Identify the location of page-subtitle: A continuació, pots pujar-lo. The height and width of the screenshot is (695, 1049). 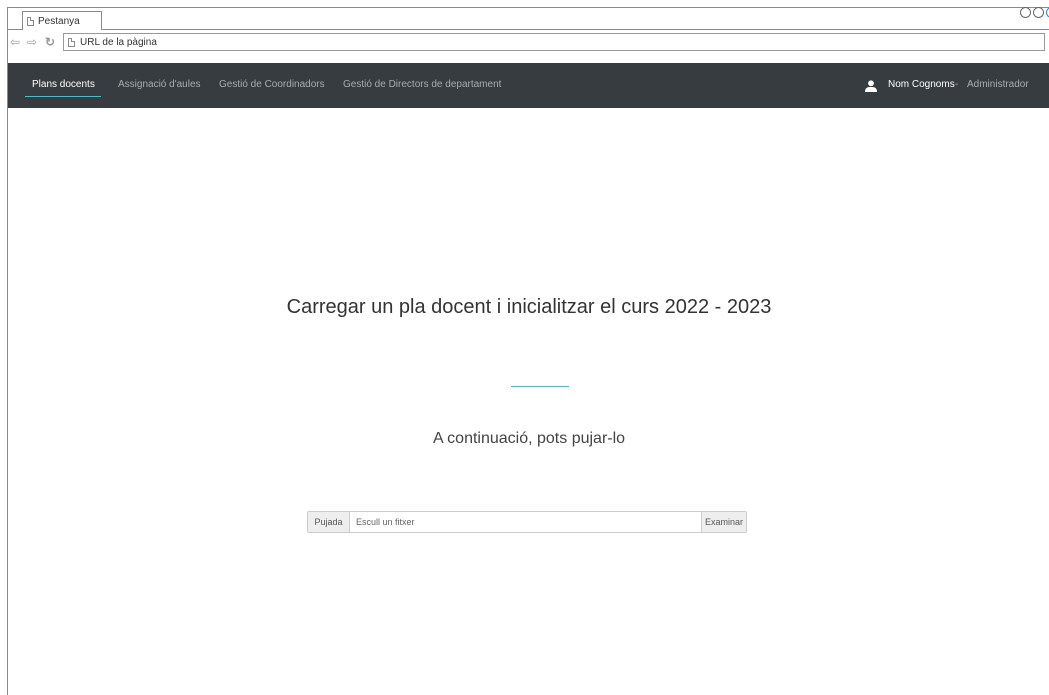
(529, 438).